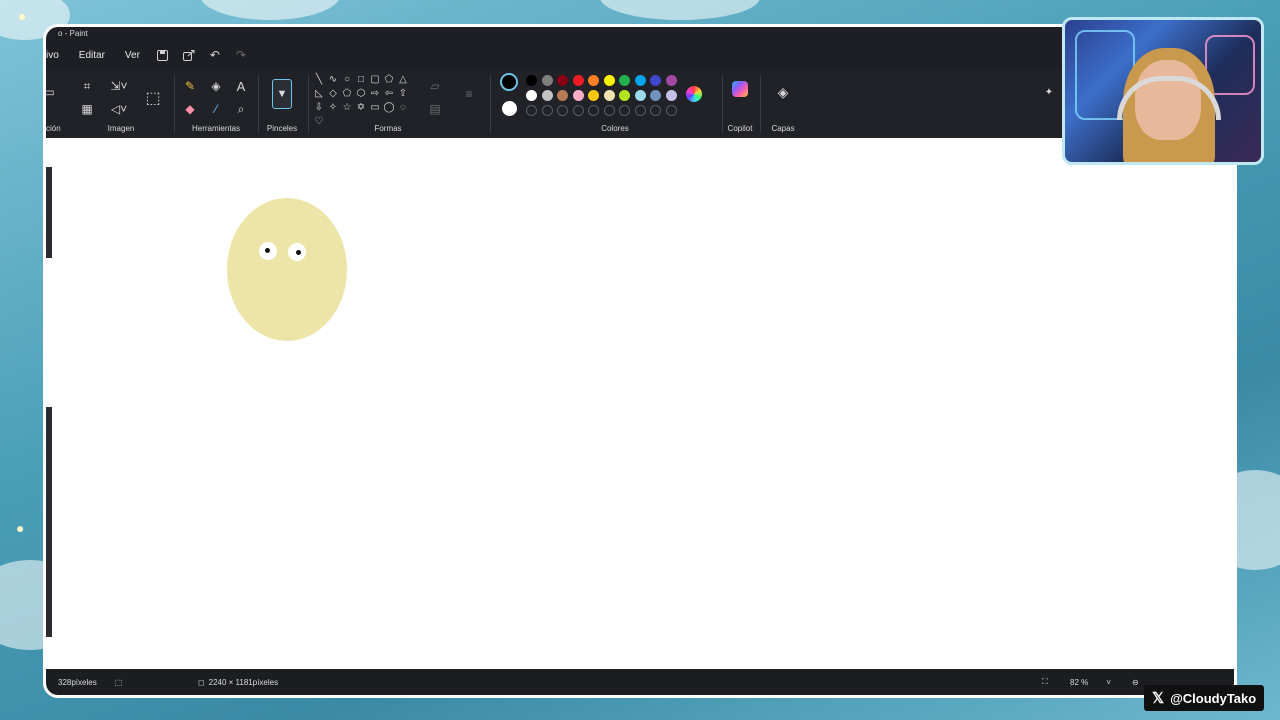 The width and height of the screenshot is (1280, 720). Describe the element at coordinates (52, 92) in the screenshot. I see `selection-icon: ▭` at that location.